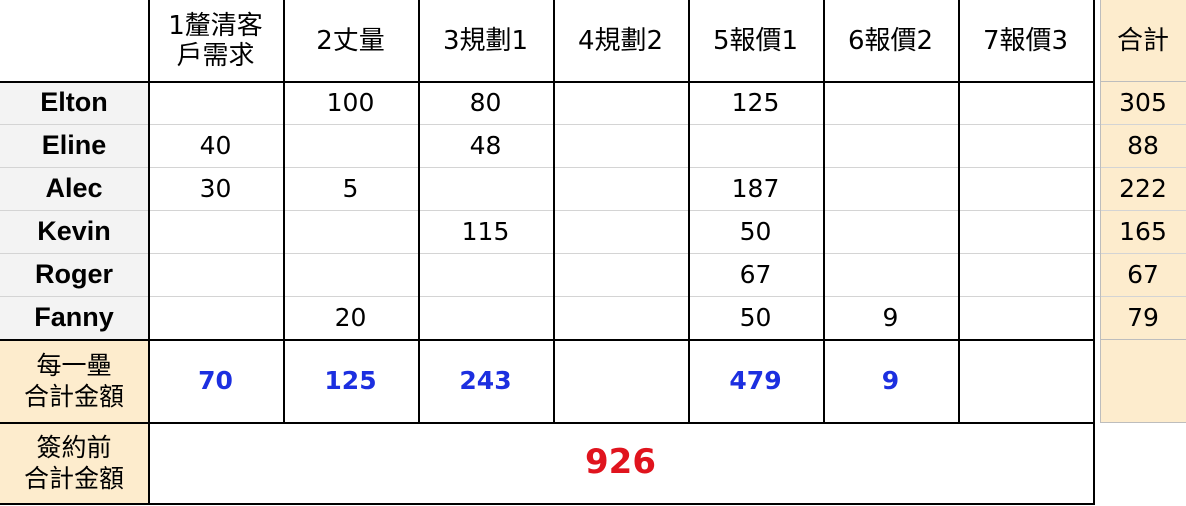 The image size is (1186, 506). Describe the element at coordinates (1143, 231) in the screenshot. I see `row-total: 165` at that location.